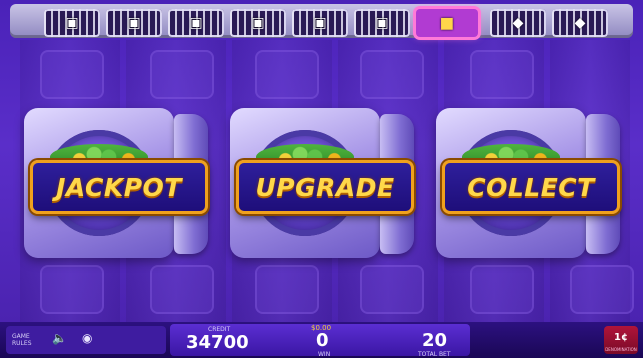 This screenshot has width=643, height=358. What do you see at coordinates (87, 338) in the screenshot?
I see `settings-icon: ◉` at bounding box center [87, 338].